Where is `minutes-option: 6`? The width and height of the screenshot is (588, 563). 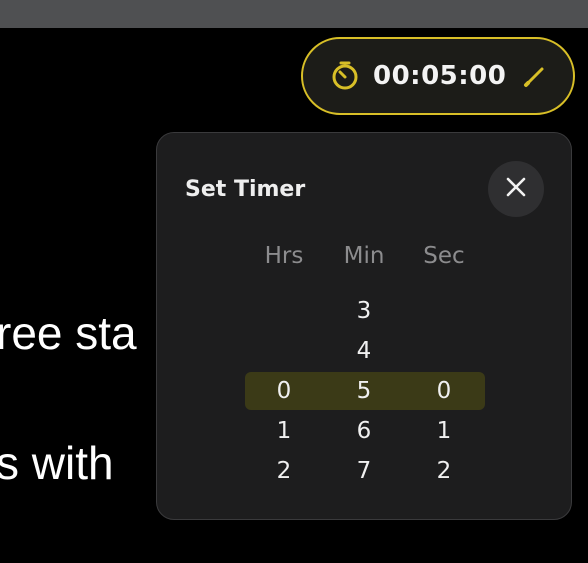
minutes-option: 6 is located at coordinates (364, 431).